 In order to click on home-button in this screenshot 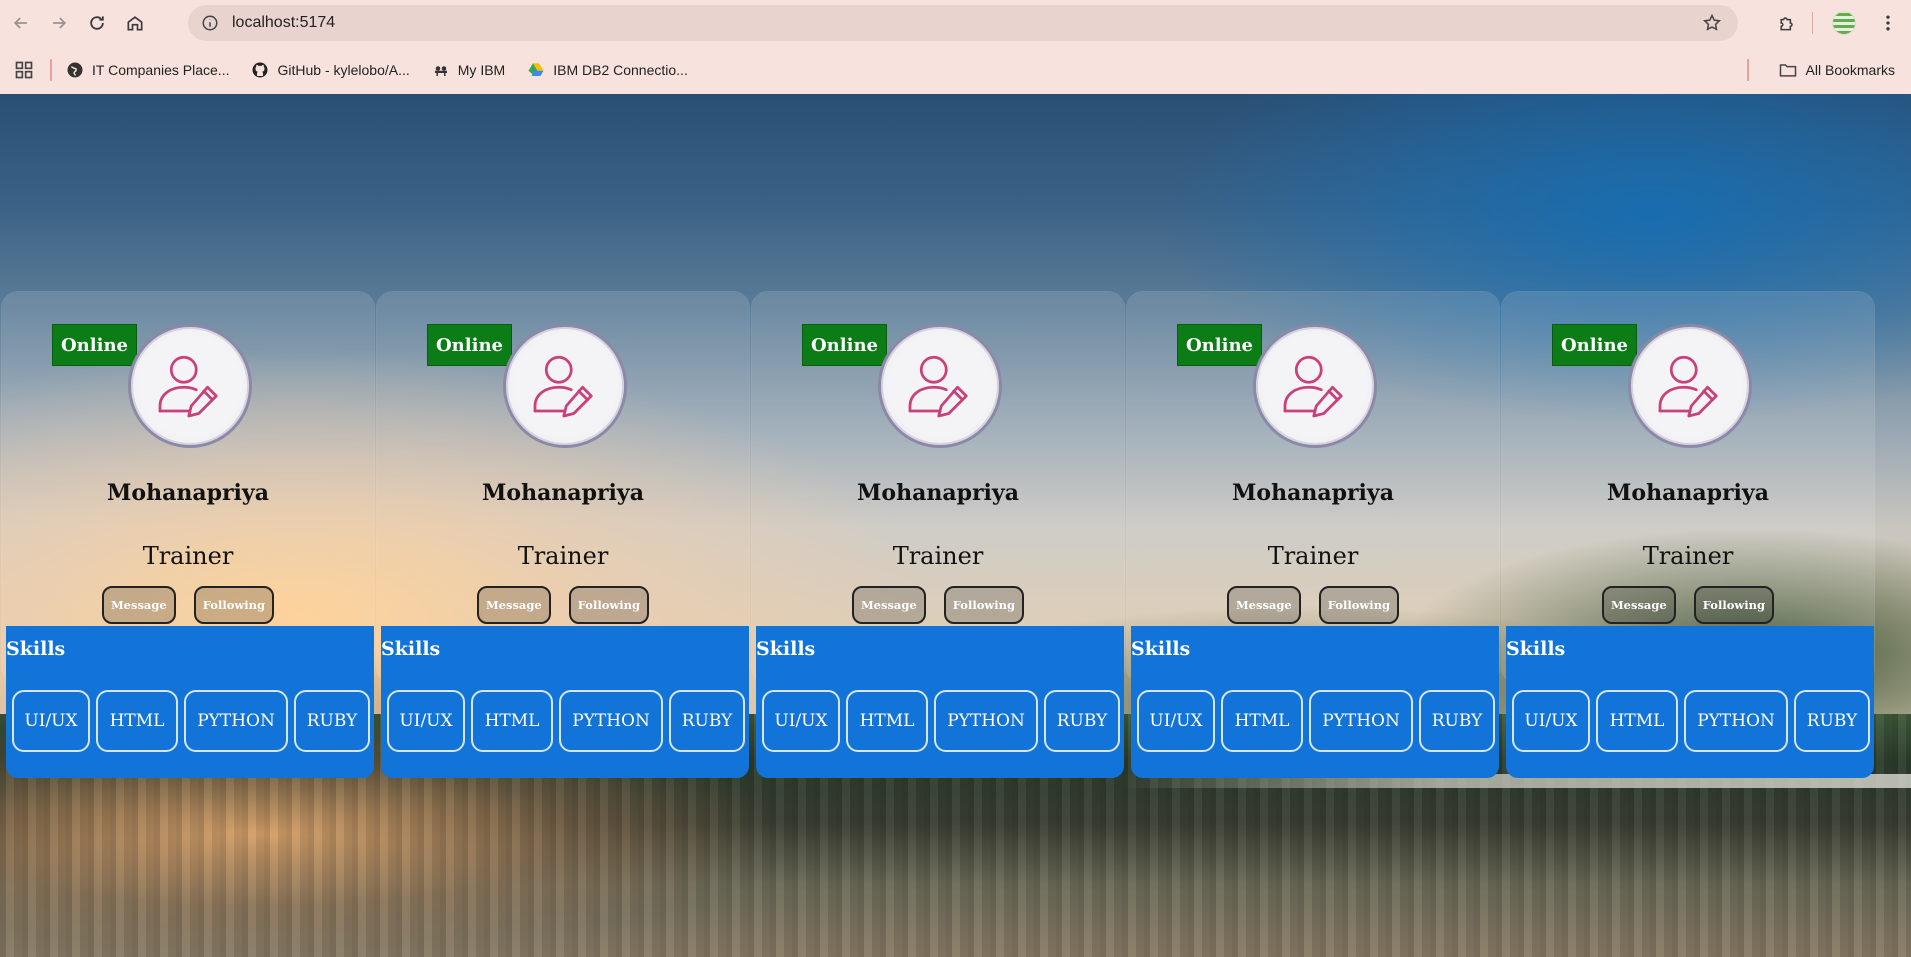, I will do `click(135, 23)`.